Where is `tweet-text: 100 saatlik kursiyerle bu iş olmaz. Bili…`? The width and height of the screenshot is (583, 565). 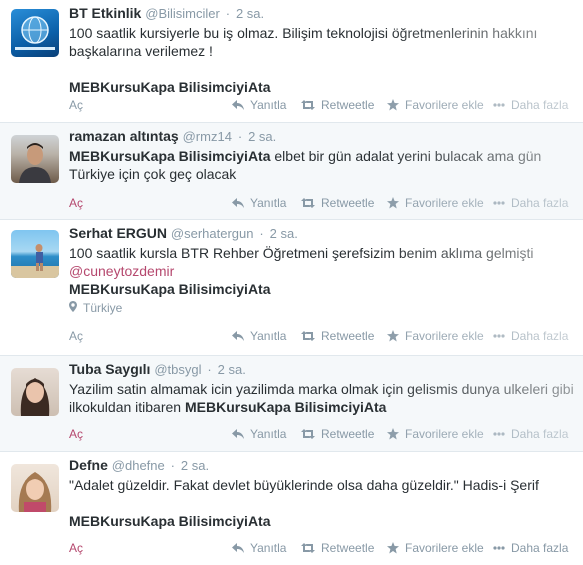 tweet-text: 100 saatlik kursiyerle bu iş olmaz. Bili… is located at coordinates (303, 60).